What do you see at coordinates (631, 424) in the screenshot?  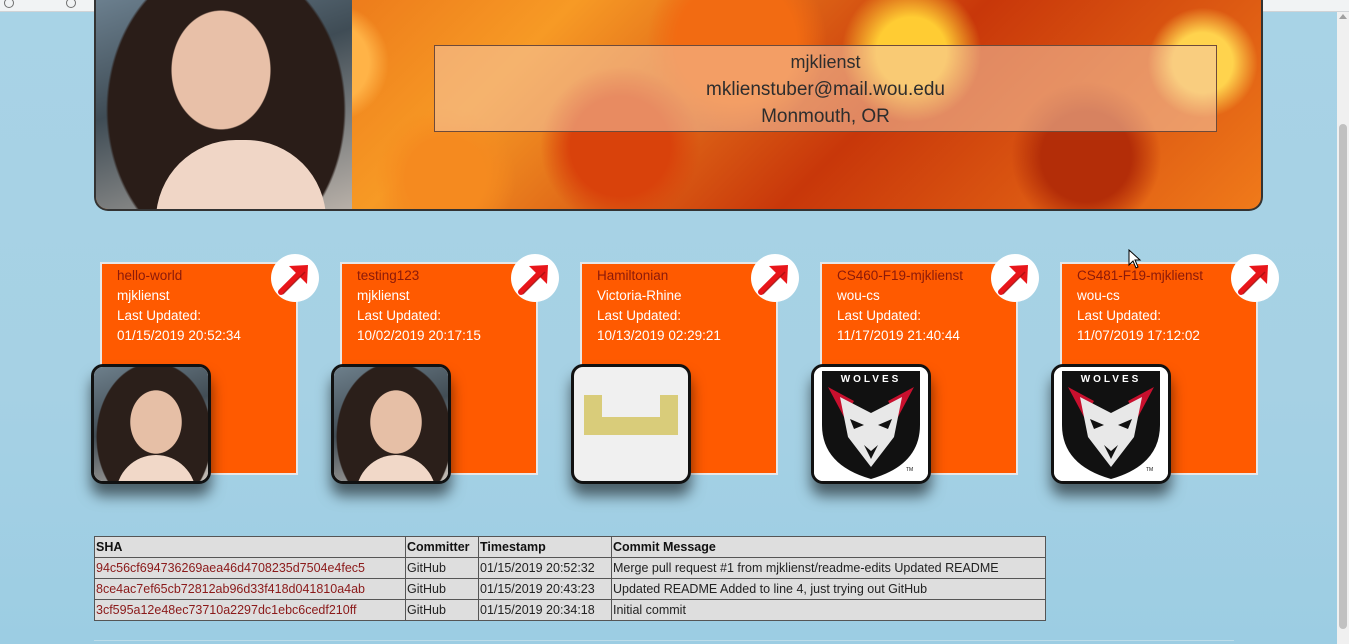 I see `identicon-avatar` at bounding box center [631, 424].